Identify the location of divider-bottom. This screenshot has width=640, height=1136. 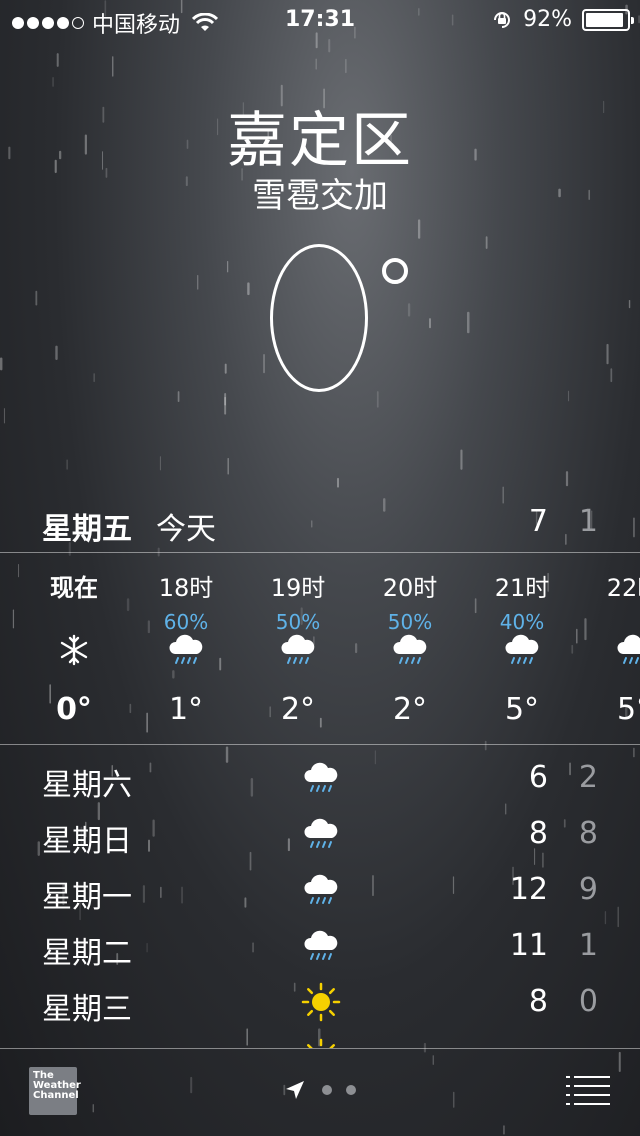
(320, 744).